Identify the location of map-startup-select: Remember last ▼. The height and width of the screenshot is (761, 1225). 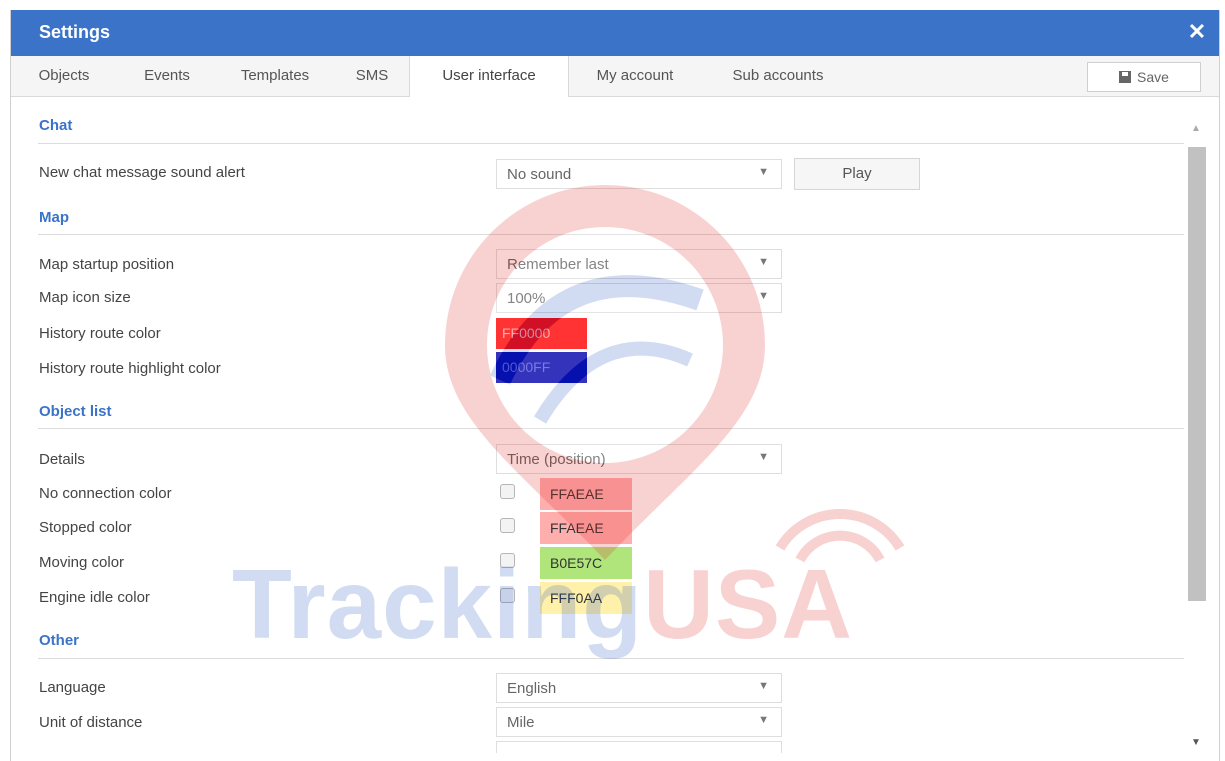
(639, 264).